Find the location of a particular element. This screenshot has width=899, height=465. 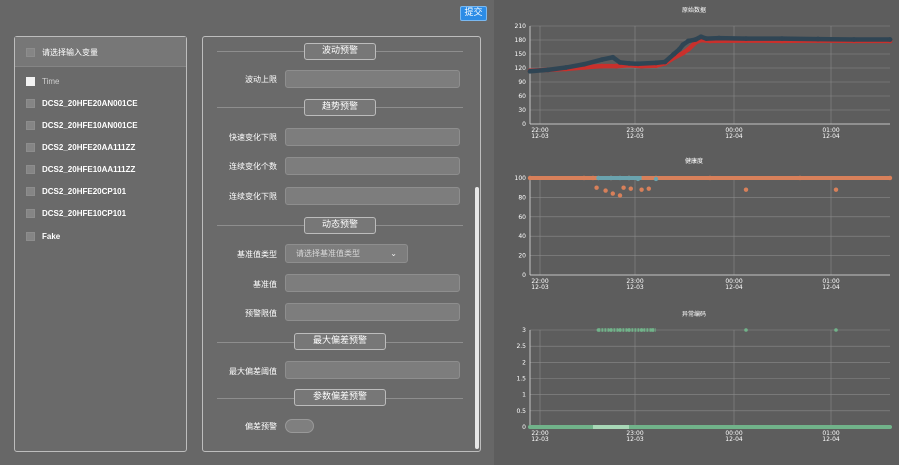

fluctuation-upper-input is located at coordinates (372, 79).